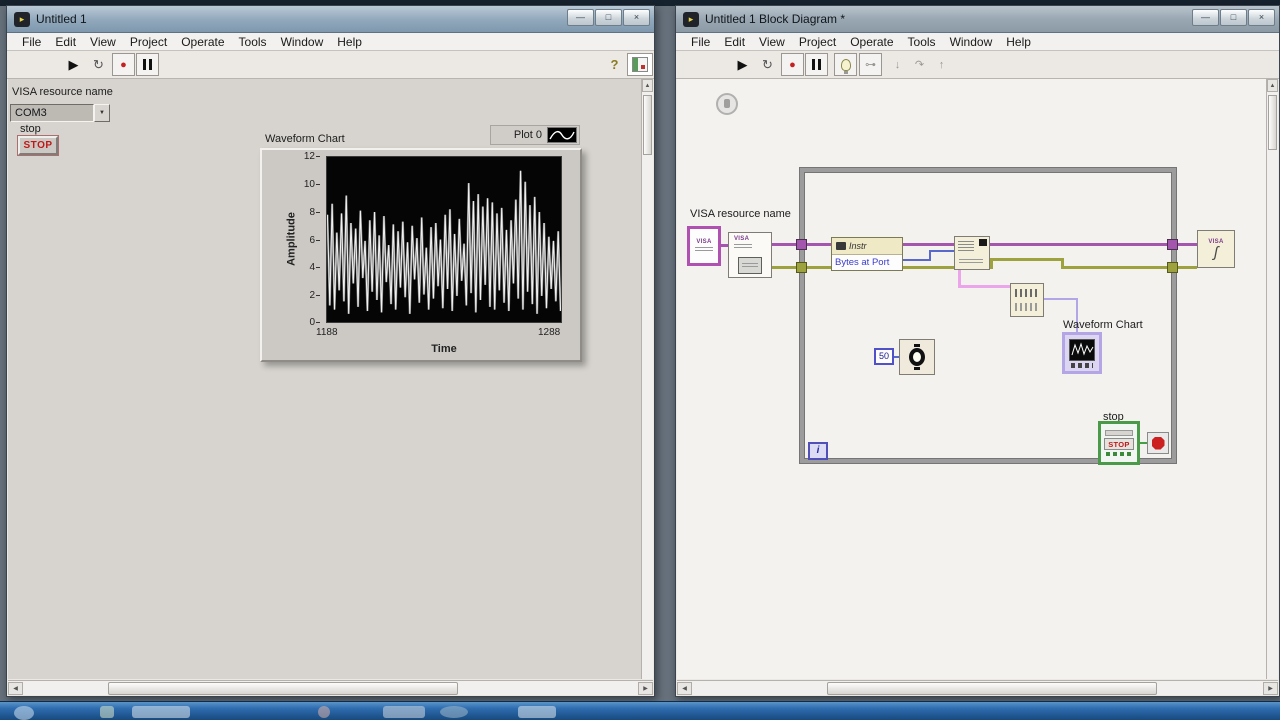 The height and width of the screenshot is (720, 1280). I want to click on waveform-chart-widget: Amplitude 12 10 8 6 4 2 0 1188 1288 Time, so click(421, 255).